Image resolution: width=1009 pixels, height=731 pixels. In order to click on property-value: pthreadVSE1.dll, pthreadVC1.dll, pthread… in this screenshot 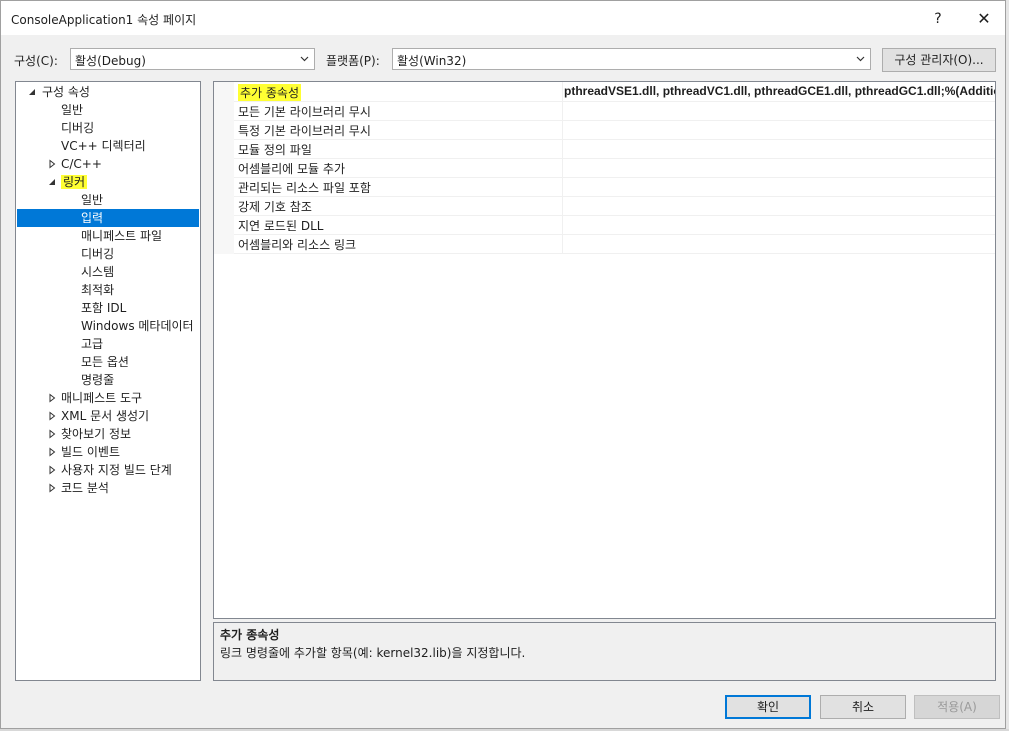, I will do `click(779, 91)`.